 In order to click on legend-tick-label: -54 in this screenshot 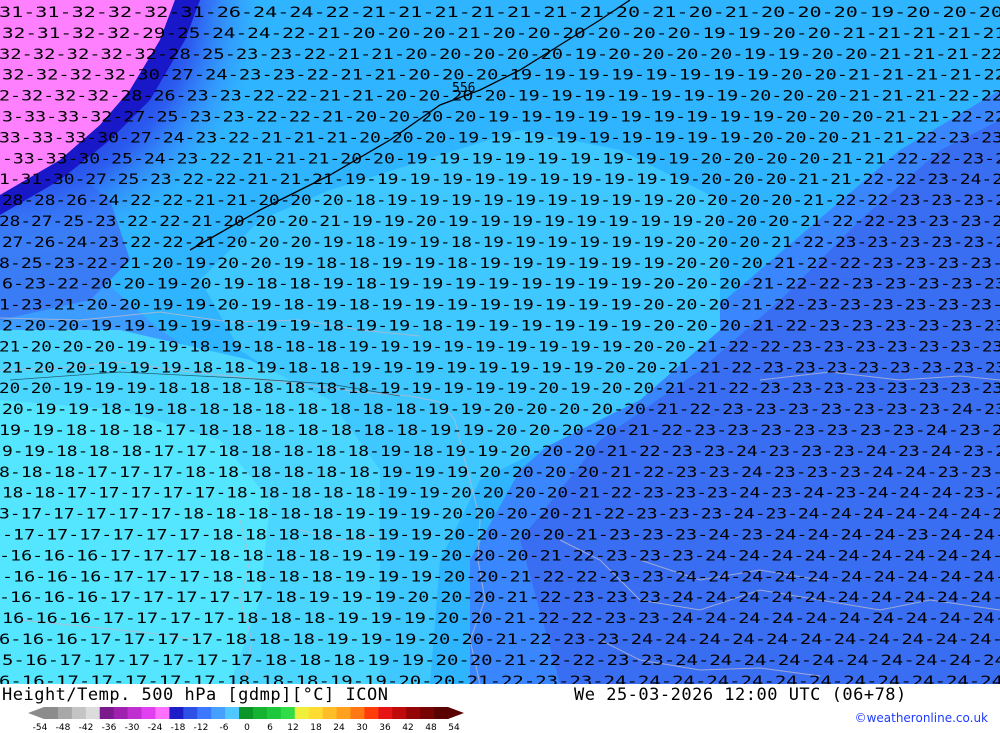, I will do `click(40, 727)`.